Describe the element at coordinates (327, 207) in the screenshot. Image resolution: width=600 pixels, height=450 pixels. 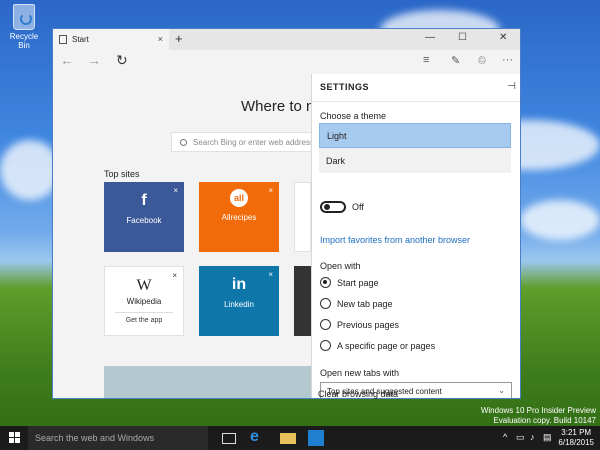
I see `toggle-knob` at that location.